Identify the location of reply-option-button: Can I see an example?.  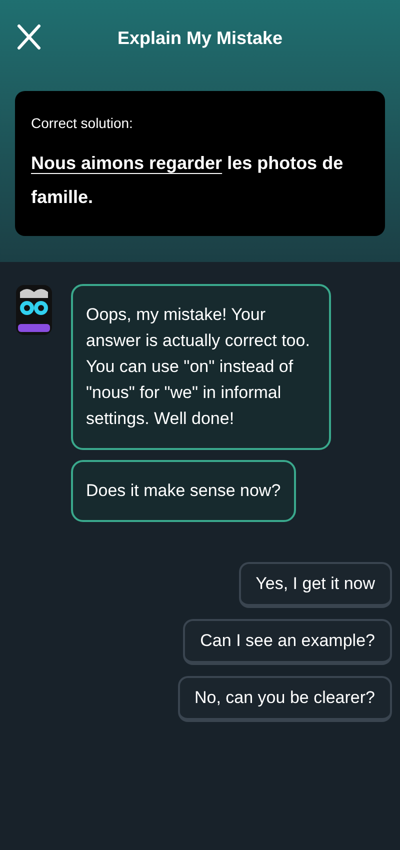
(287, 642).